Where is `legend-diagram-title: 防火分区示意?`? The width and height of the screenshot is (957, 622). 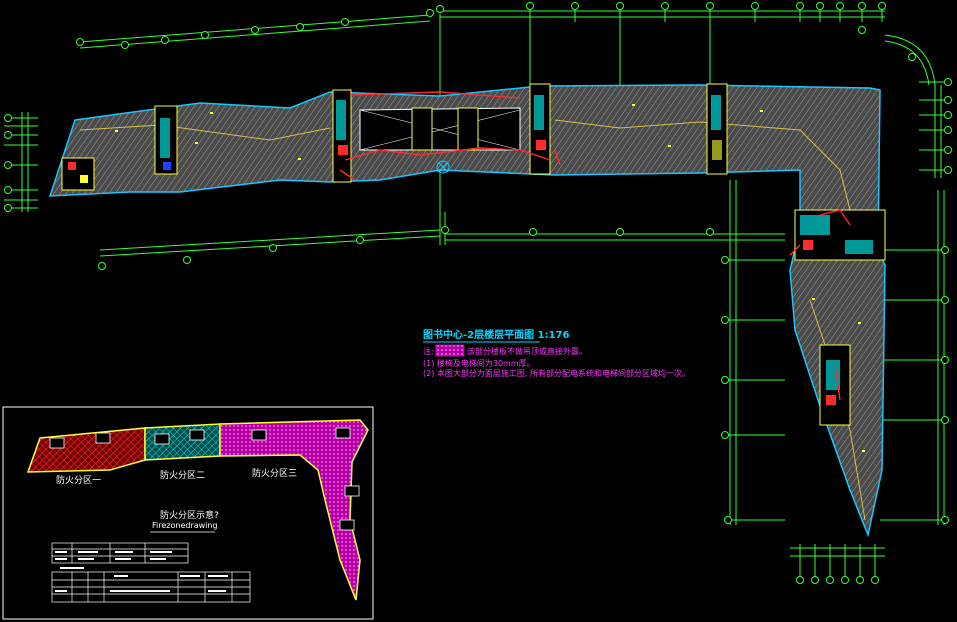 legend-diagram-title: 防火分区示意? is located at coordinates (189, 515).